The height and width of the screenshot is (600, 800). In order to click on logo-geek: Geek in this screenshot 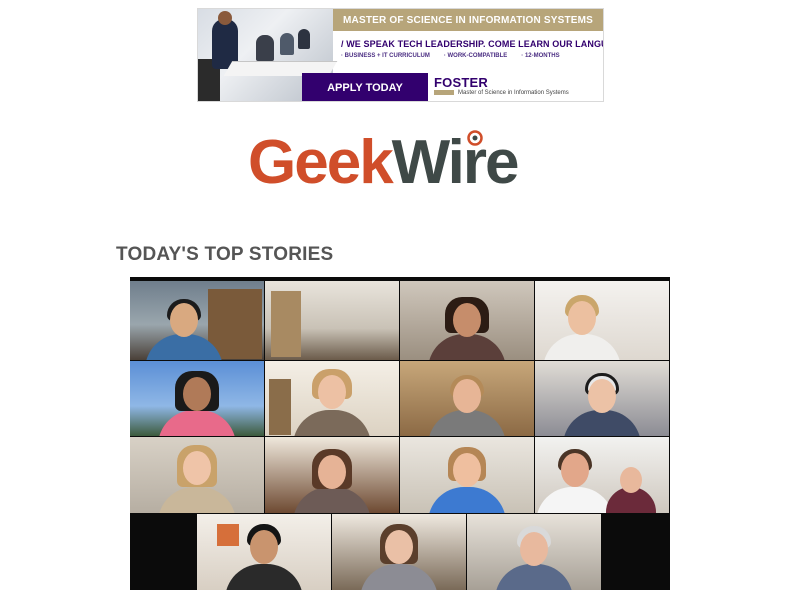, I will do `click(321, 162)`.